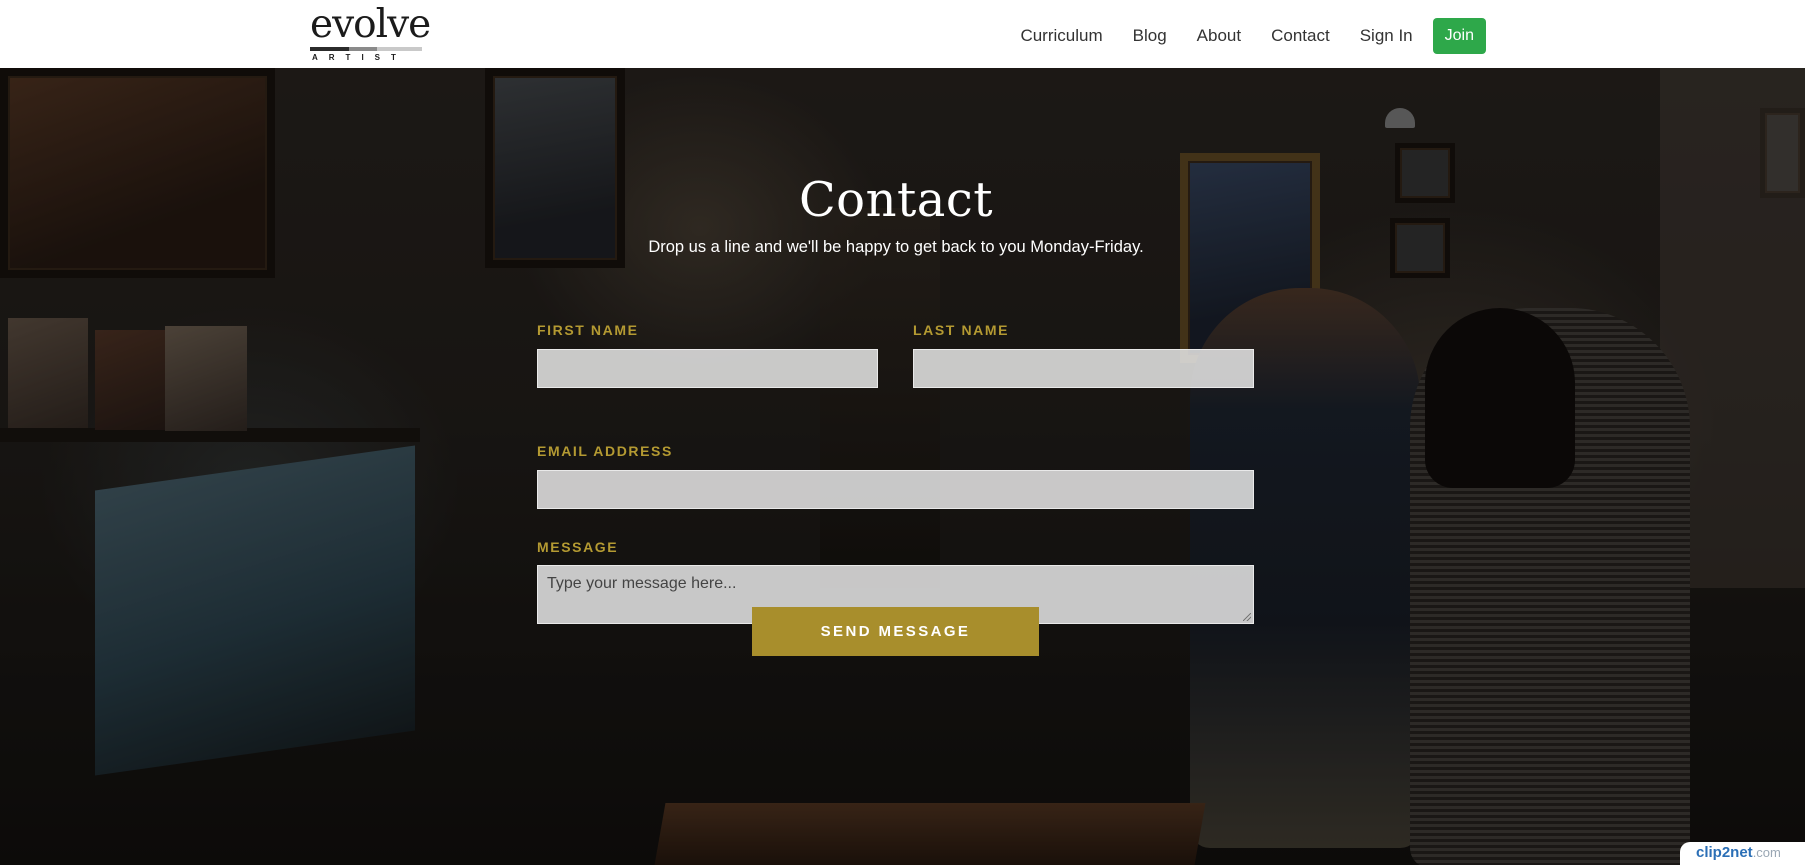  Describe the element at coordinates (1219, 36) in the screenshot. I see `nav-about: About` at that location.